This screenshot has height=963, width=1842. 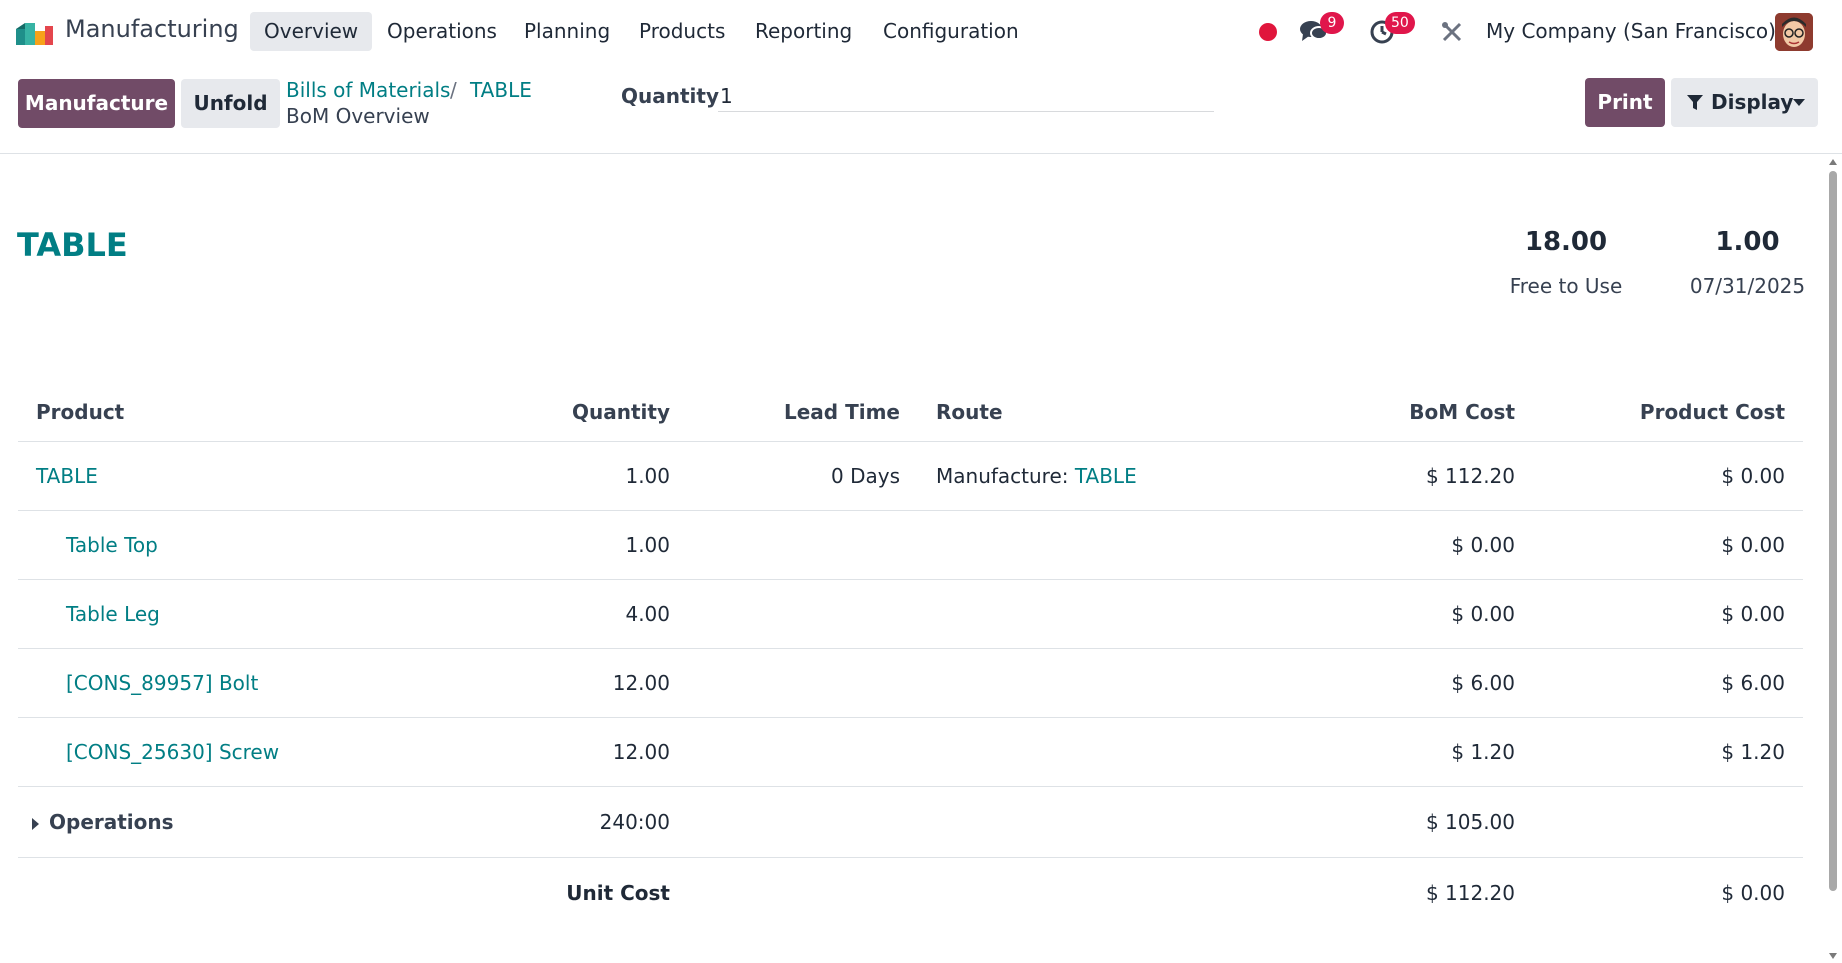 What do you see at coordinates (1833, 162) in the screenshot?
I see `scroll-up-arrow-icon` at bounding box center [1833, 162].